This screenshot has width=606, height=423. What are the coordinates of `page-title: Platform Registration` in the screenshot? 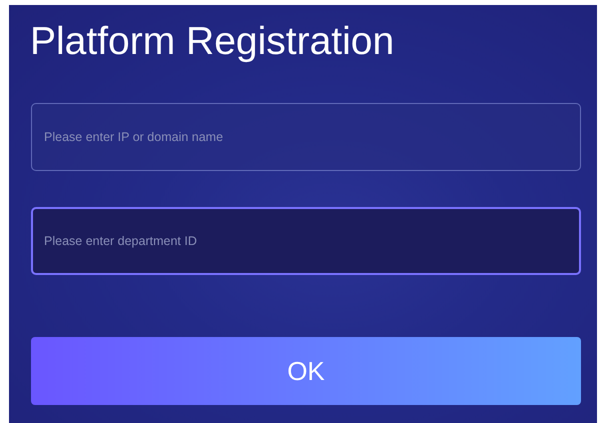 It's located at (213, 42).